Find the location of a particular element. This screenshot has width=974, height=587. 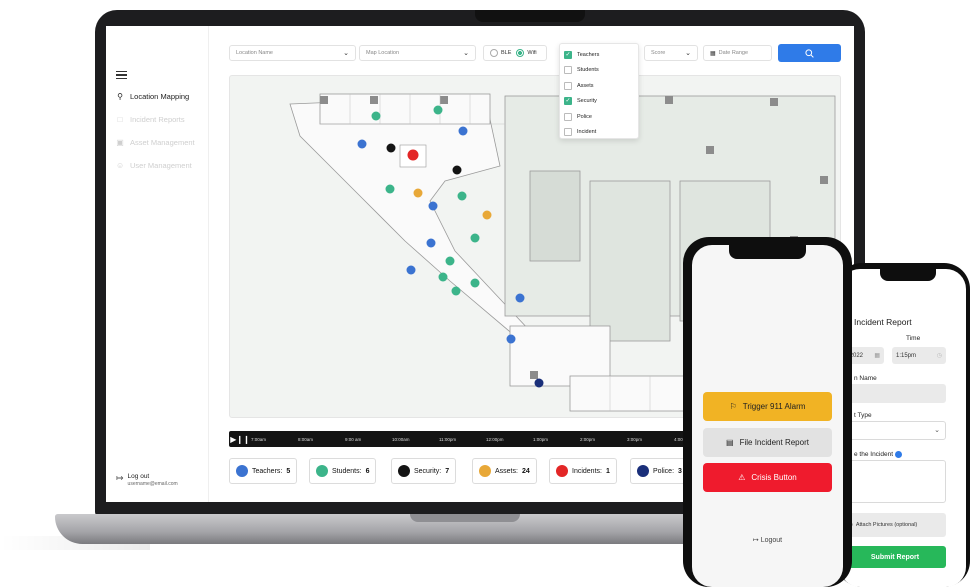

legend-assets: Assets: 24 is located at coordinates (504, 471).